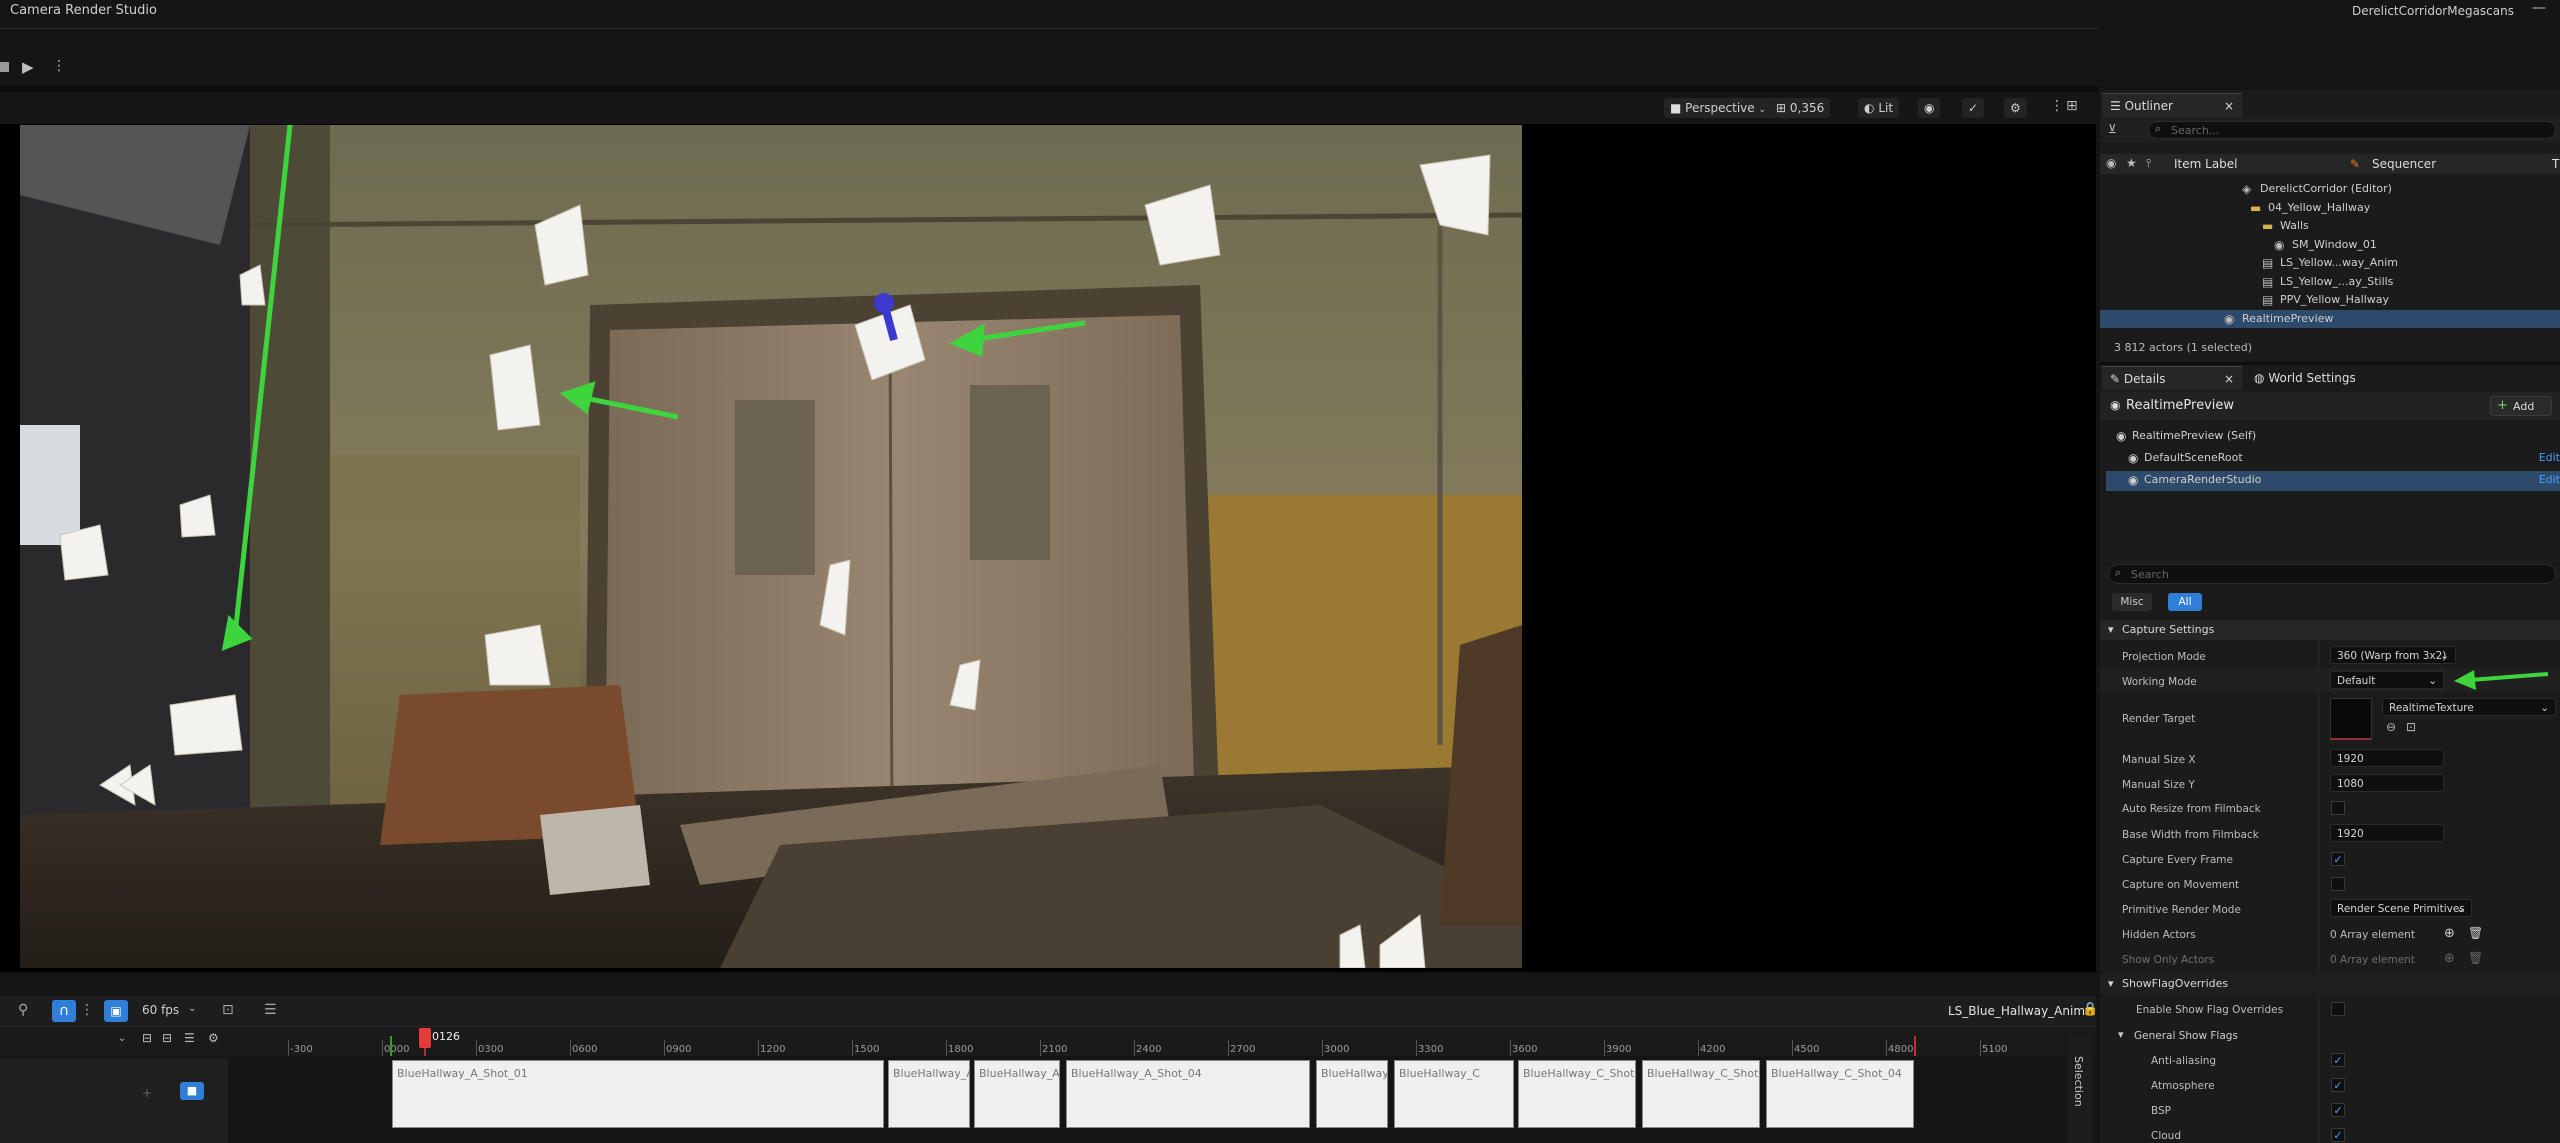  Describe the element at coordinates (2404, 164) in the screenshot. I see `col-sequencer: Sequencer` at that location.